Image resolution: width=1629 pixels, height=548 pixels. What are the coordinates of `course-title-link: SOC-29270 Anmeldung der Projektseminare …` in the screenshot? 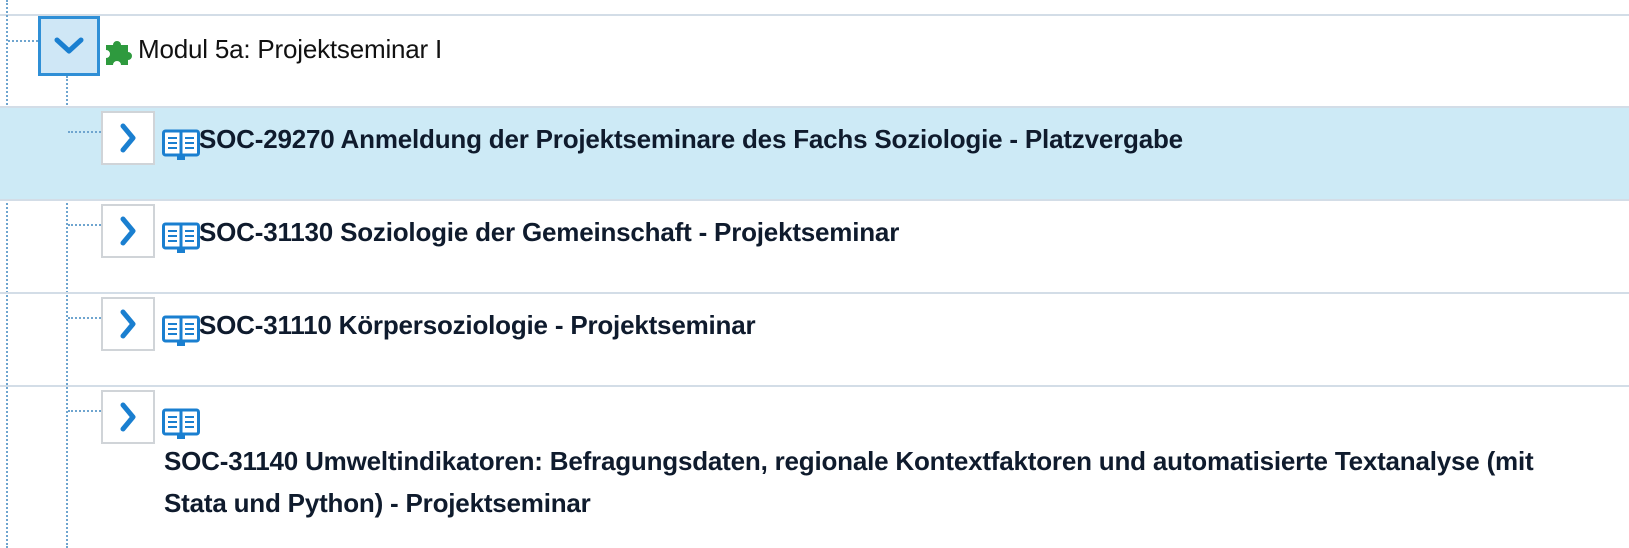 It's located at (691, 139).